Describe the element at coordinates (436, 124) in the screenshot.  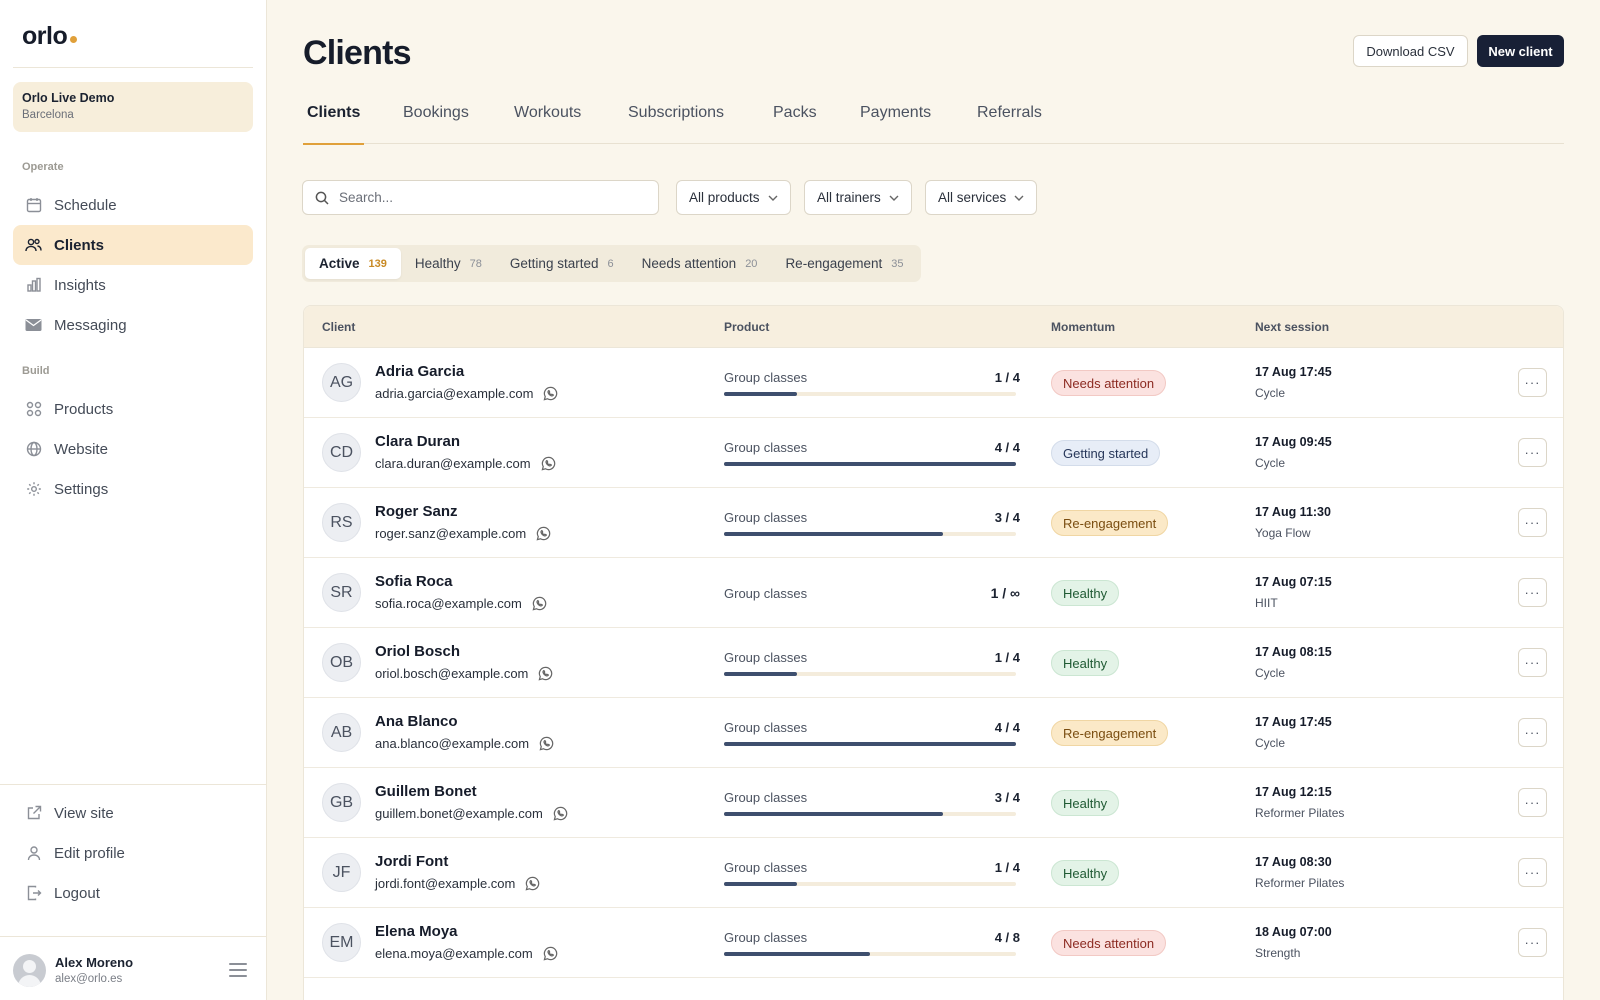
I see `tab-bookings: Bookings` at that location.